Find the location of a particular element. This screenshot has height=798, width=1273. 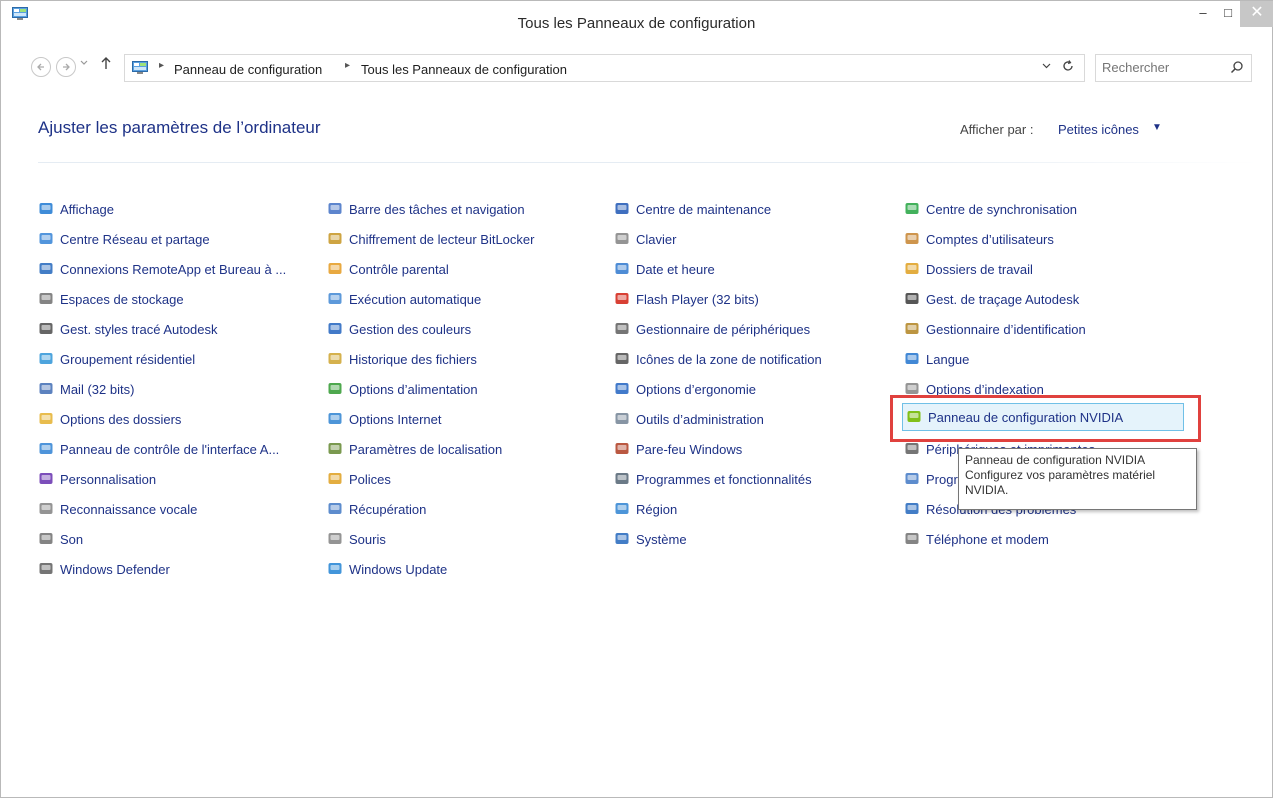

recent-locations-button is located at coordinates (84, 64).